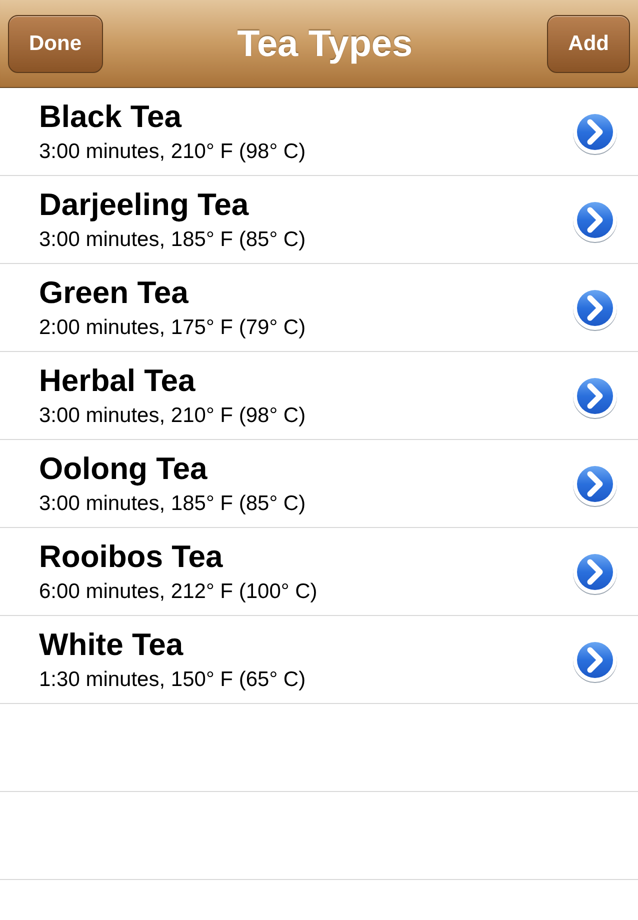 This screenshot has height=920, width=638. I want to click on tea-name: Green Tea, so click(114, 292).